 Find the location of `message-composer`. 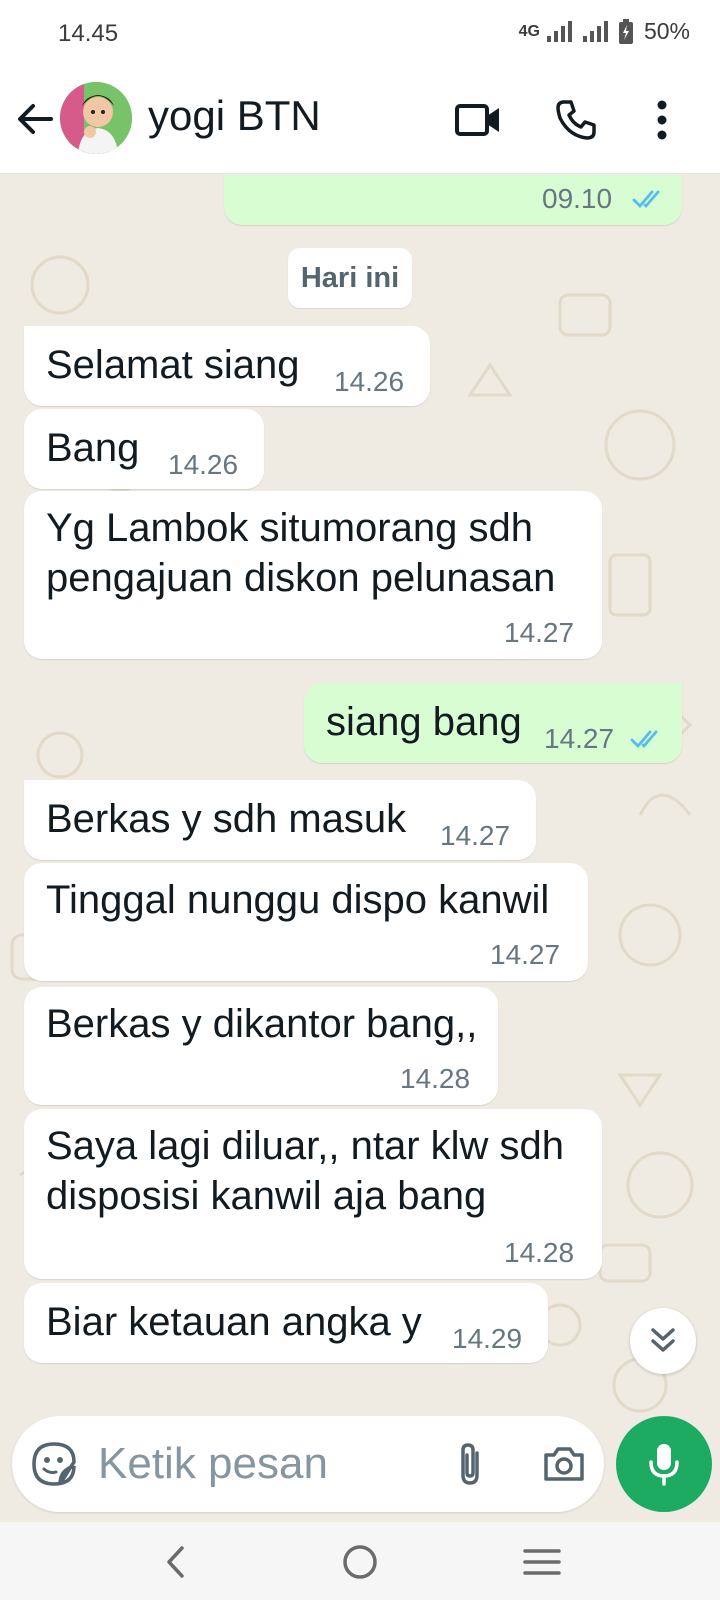

message-composer is located at coordinates (308, 1464).